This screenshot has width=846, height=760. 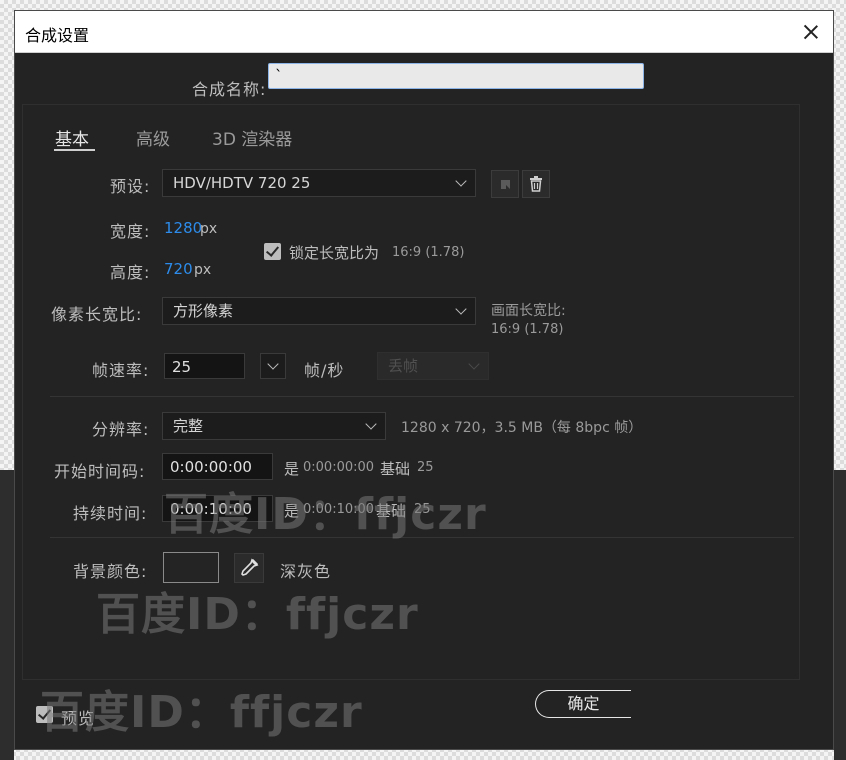 I want to click on divider, so click(x=422, y=396).